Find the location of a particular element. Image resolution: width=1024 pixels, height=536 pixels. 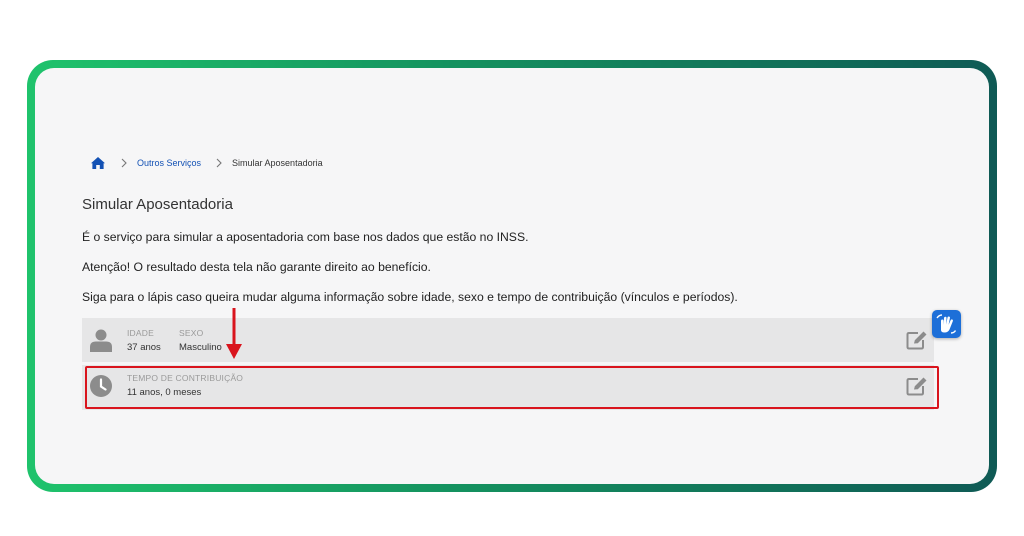

home-icon is located at coordinates (98, 163).